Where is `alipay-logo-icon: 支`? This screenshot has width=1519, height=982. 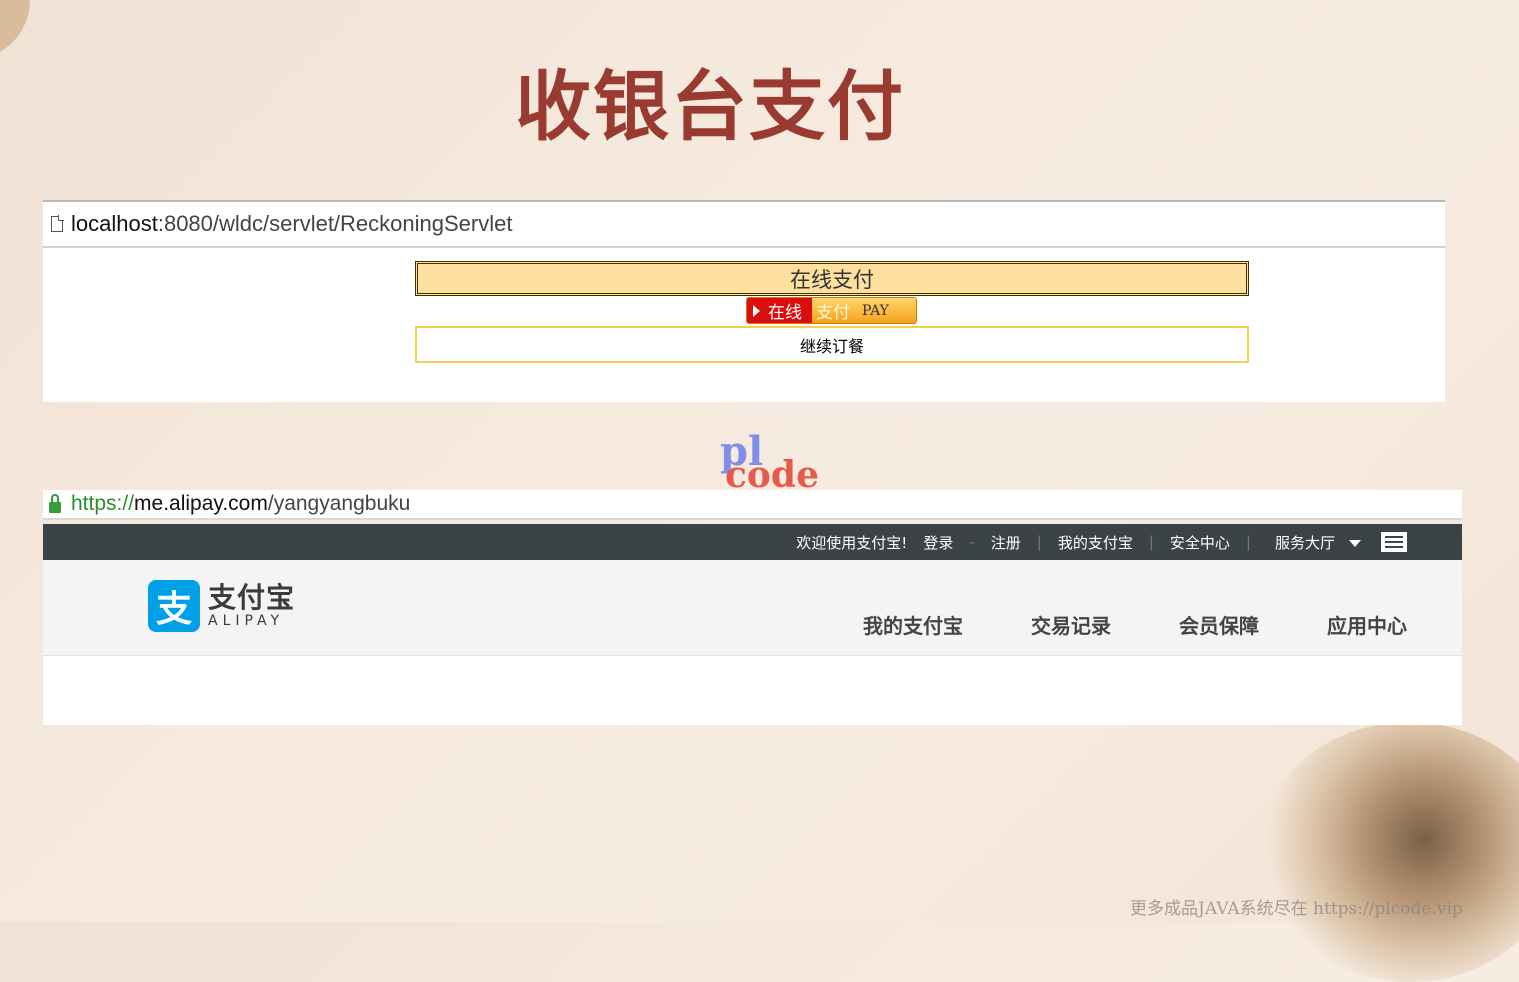 alipay-logo-icon: 支 is located at coordinates (174, 606).